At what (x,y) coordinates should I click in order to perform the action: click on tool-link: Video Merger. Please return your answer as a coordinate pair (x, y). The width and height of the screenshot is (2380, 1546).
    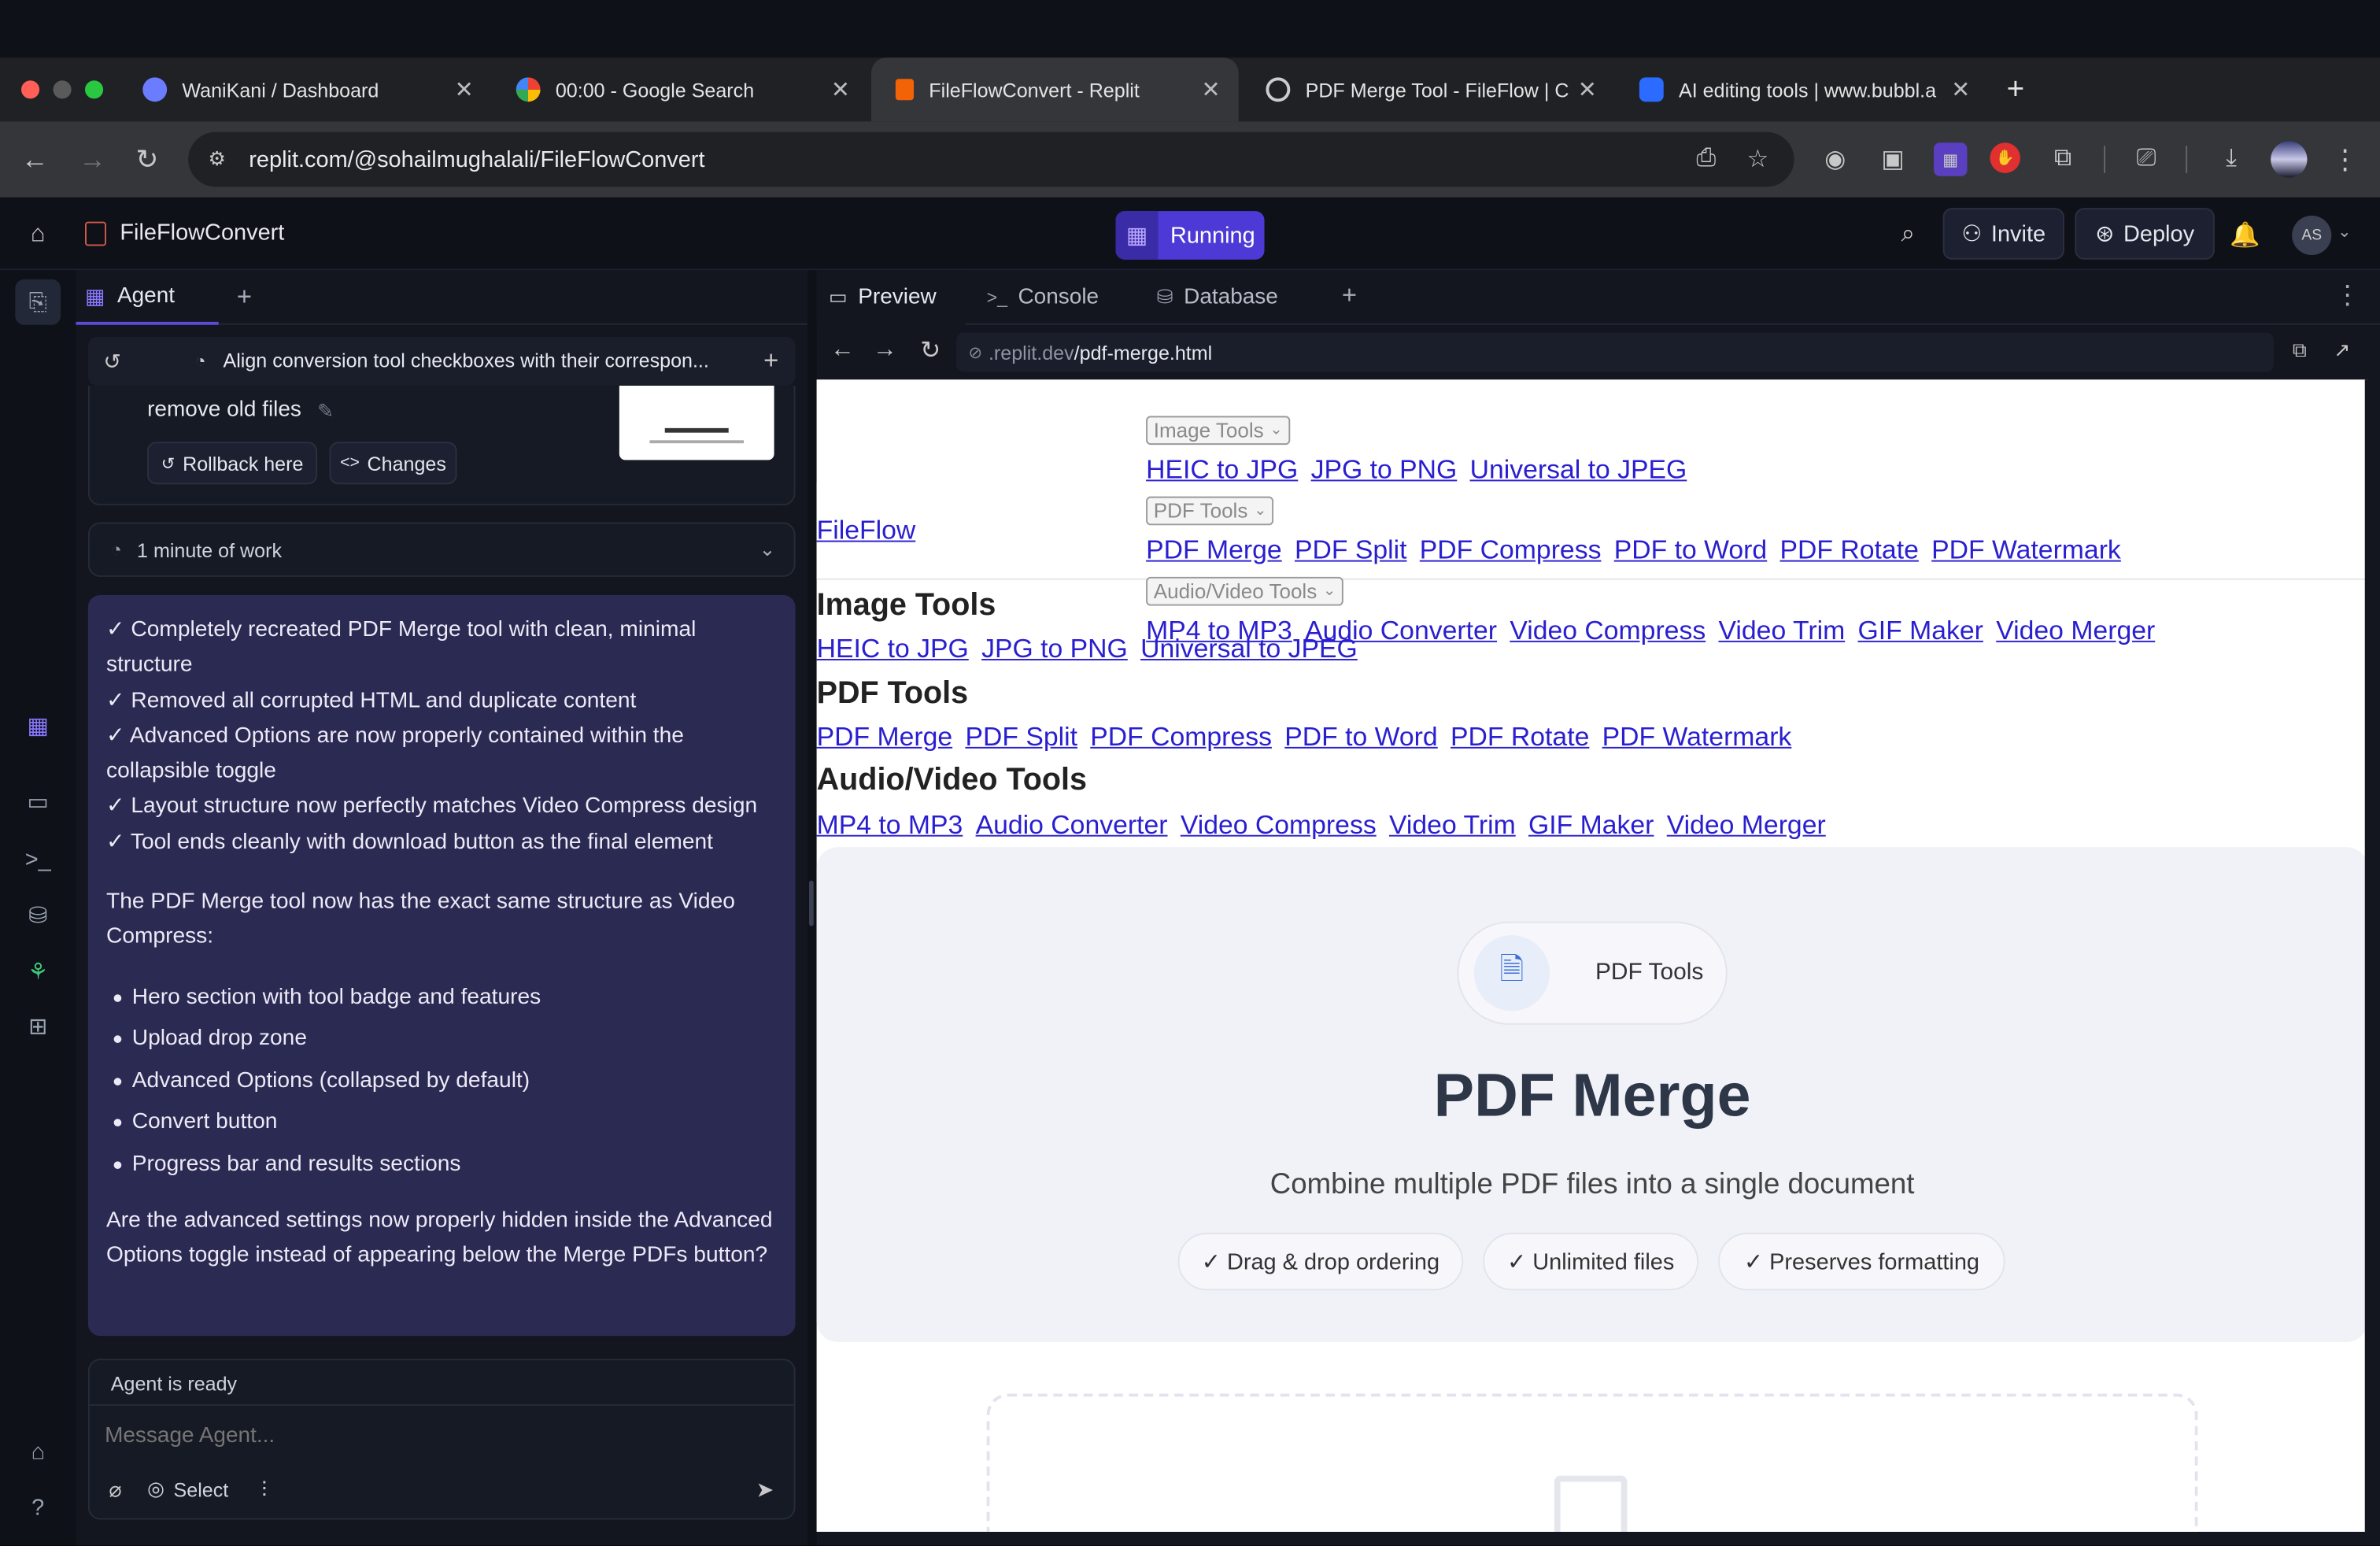
    Looking at the image, I should click on (1746, 824).